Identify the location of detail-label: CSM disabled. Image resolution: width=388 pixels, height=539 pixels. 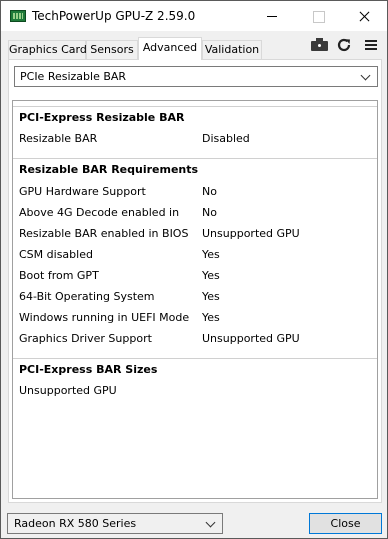
(56, 254).